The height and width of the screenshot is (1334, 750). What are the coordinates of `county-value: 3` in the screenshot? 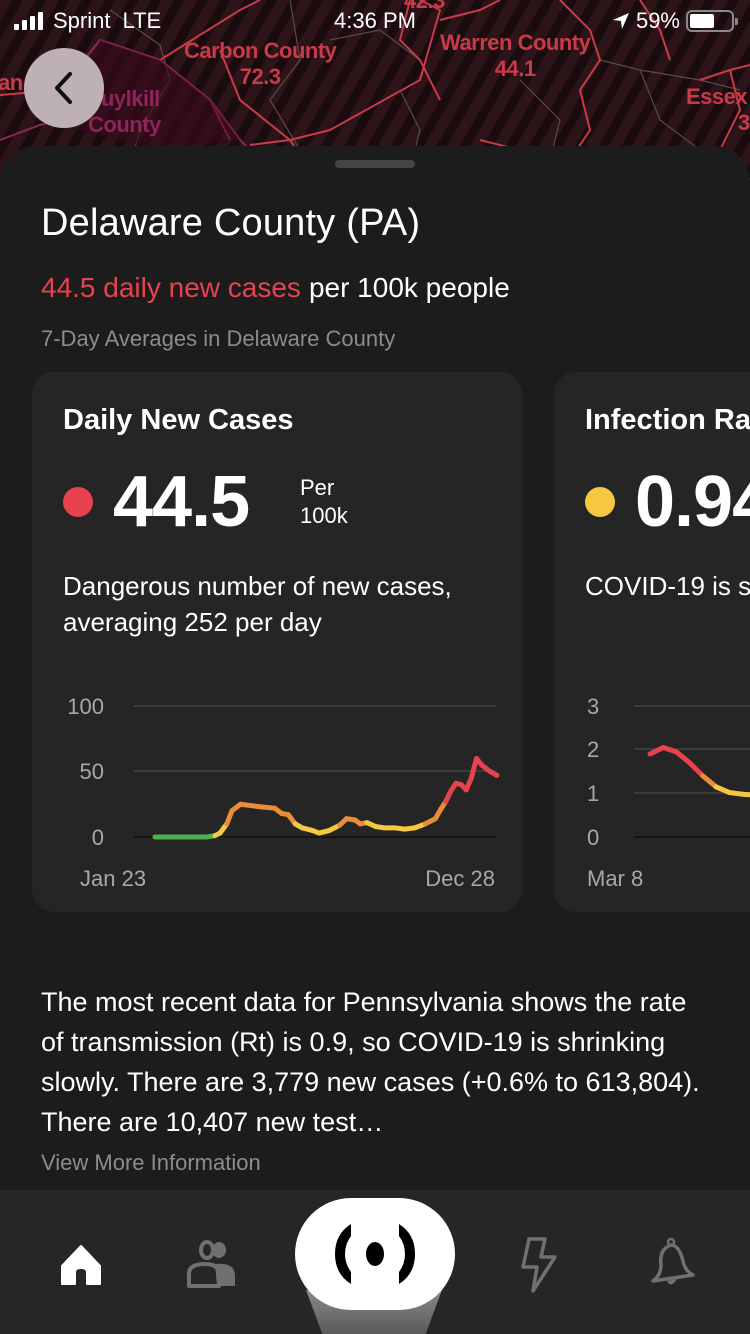 It's located at (744, 122).